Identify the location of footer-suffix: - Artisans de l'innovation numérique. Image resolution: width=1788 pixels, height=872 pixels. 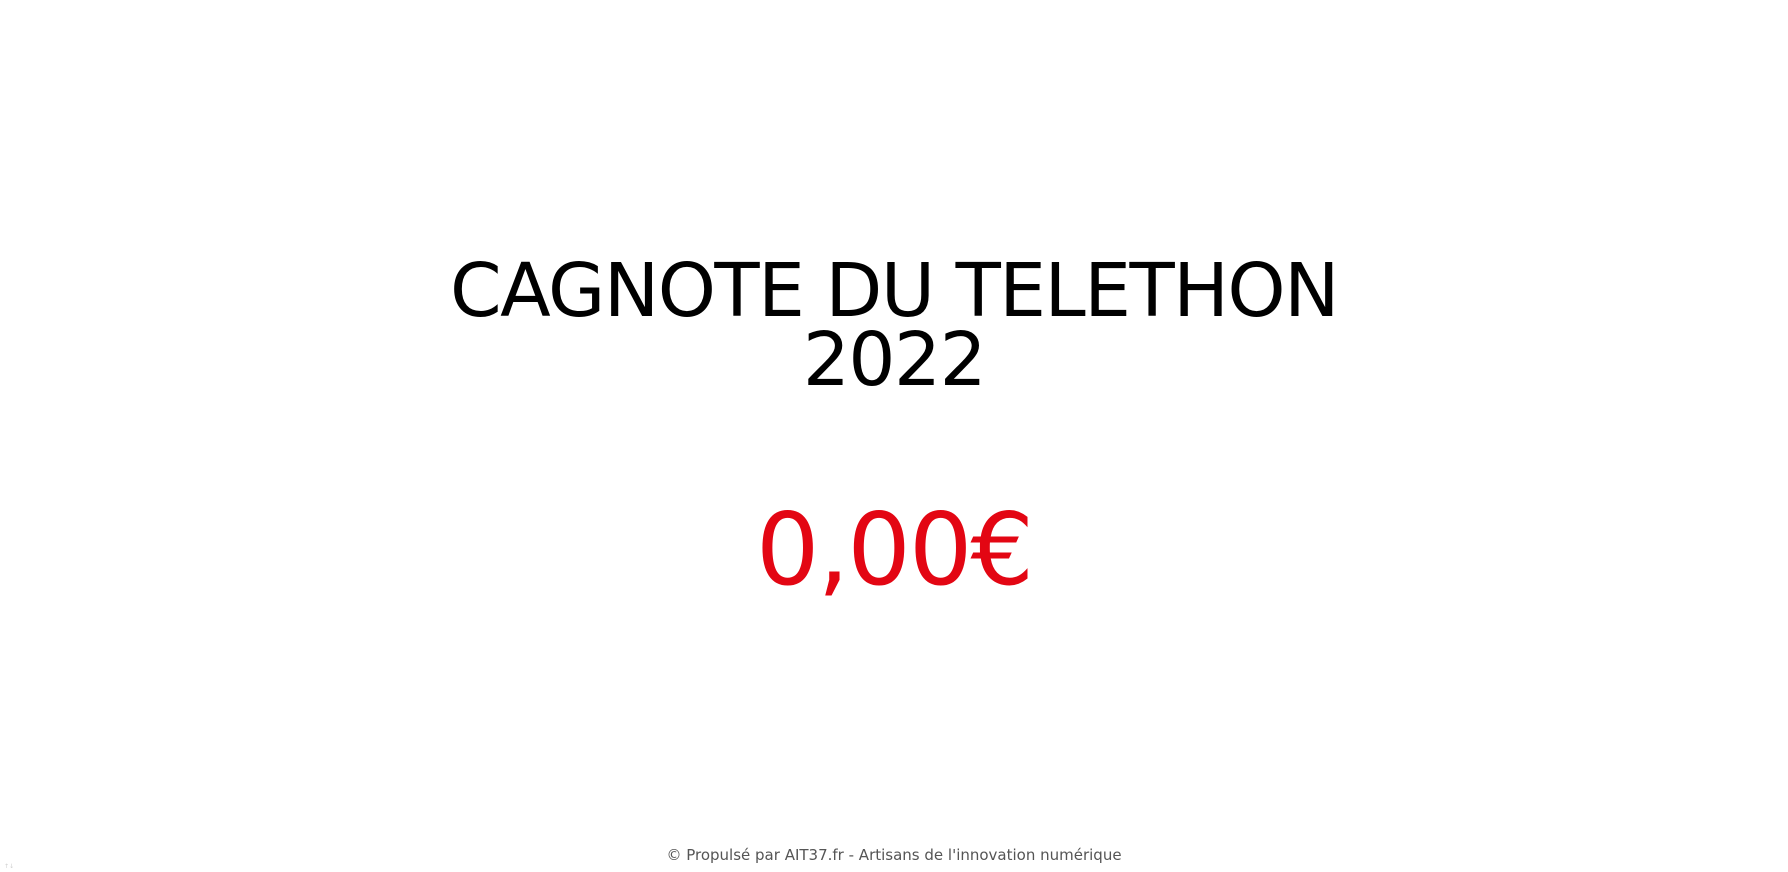
(985, 855).